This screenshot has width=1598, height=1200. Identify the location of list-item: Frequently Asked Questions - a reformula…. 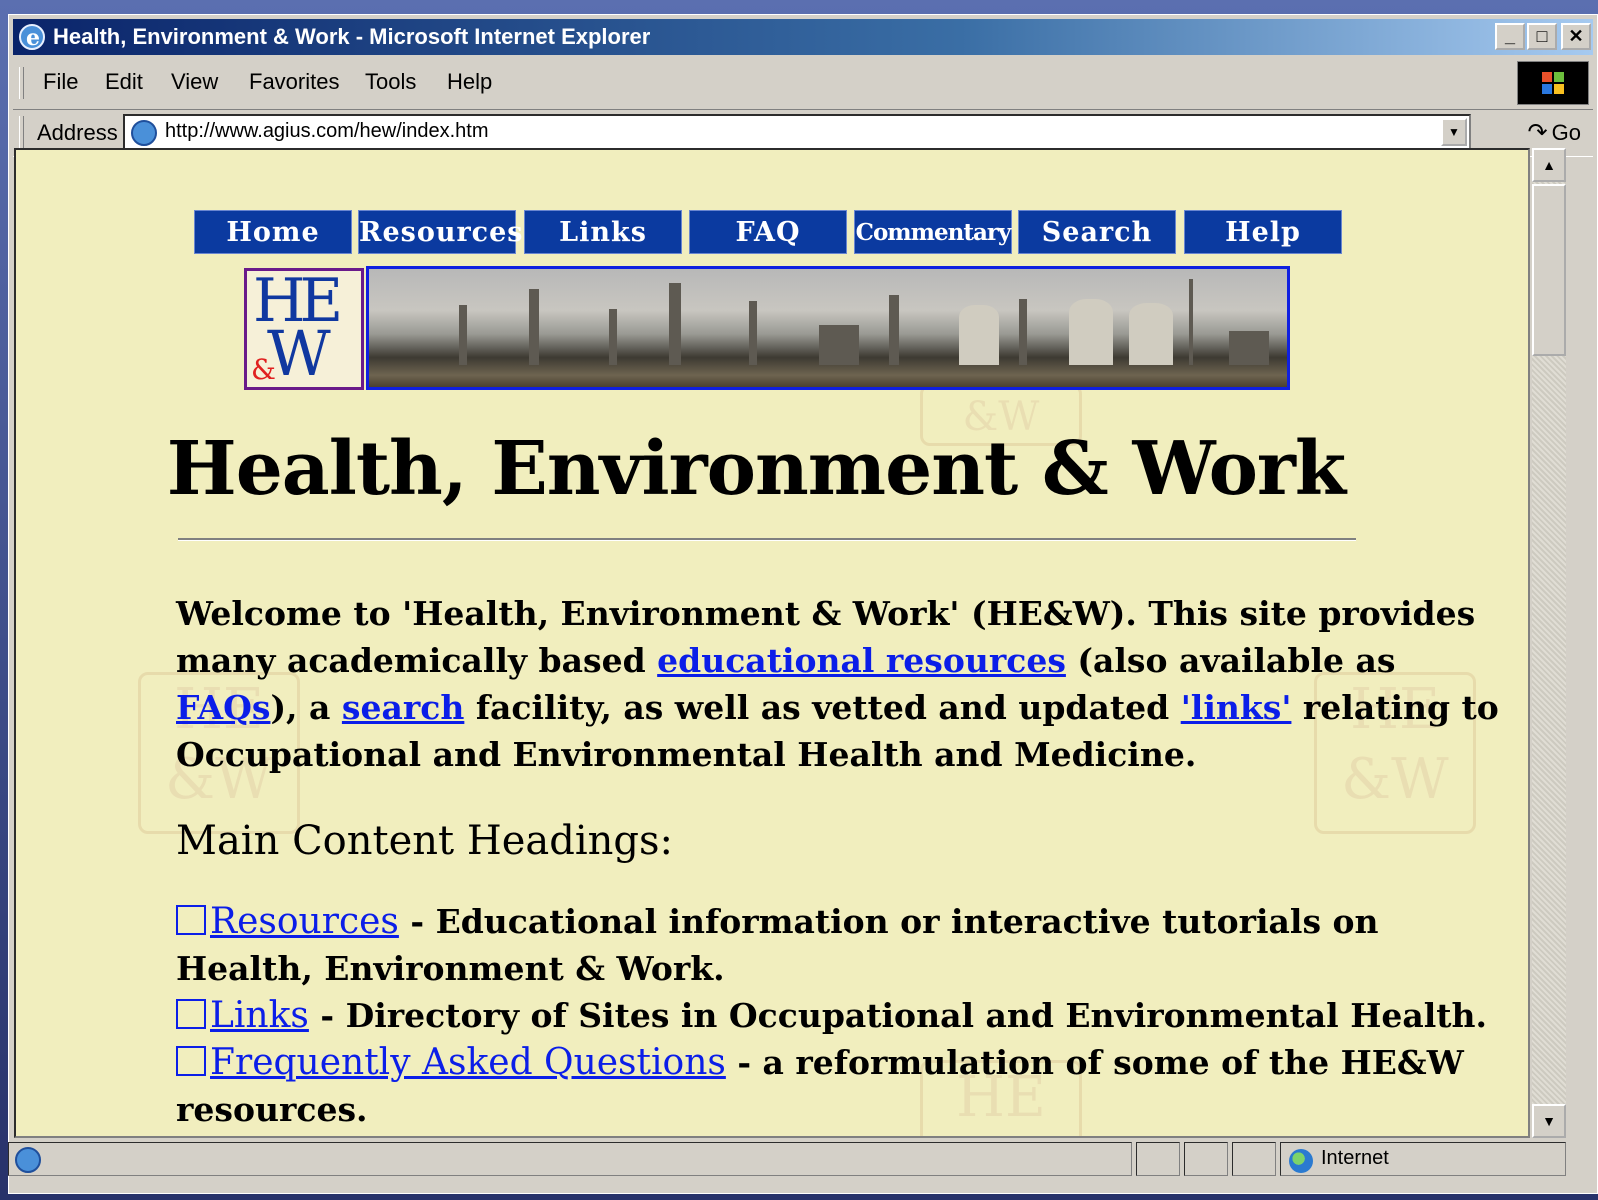
(844, 1086).